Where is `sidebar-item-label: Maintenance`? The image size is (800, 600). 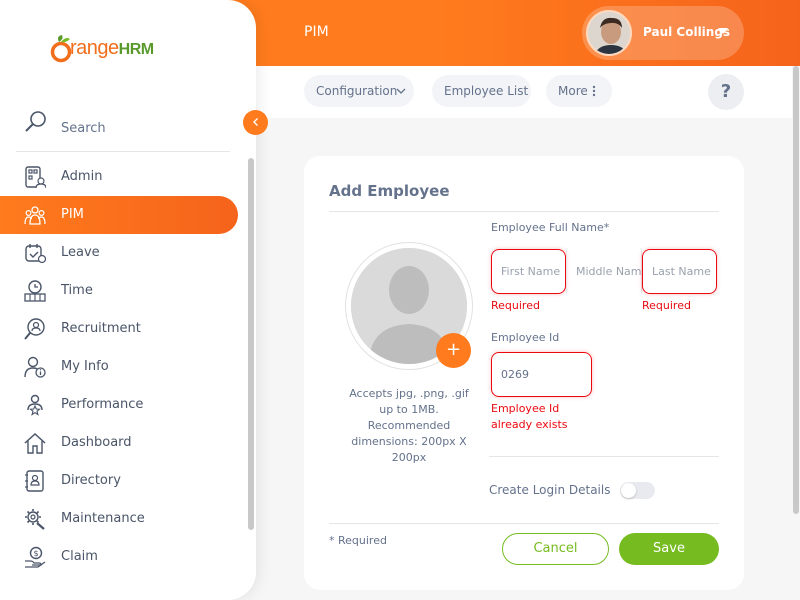 sidebar-item-label: Maintenance is located at coordinates (103, 518).